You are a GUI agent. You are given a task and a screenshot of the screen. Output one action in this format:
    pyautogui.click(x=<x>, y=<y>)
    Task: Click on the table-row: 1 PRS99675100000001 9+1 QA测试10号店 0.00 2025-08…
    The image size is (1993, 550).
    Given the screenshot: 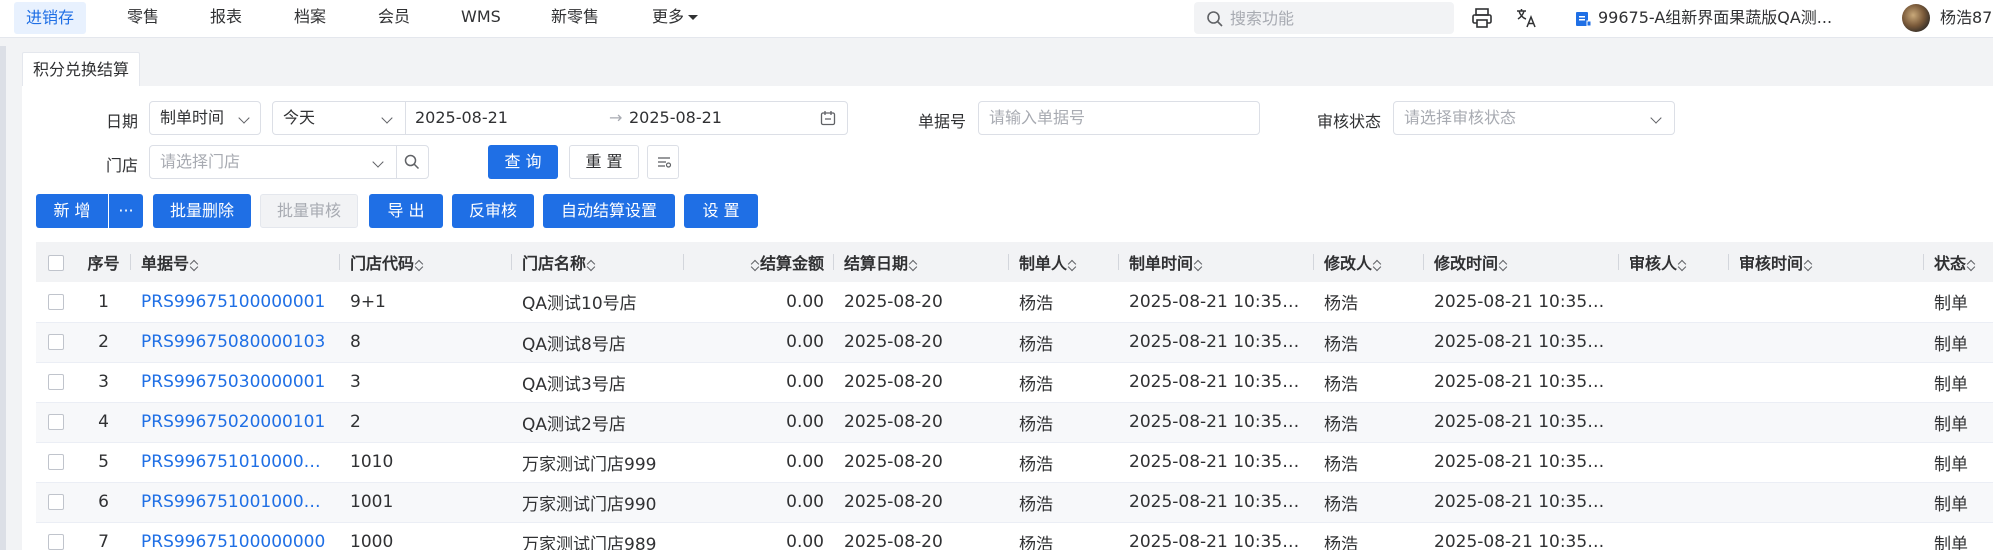 What is the action you would take?
    pyautogui.click(x=1014, y=302)
    